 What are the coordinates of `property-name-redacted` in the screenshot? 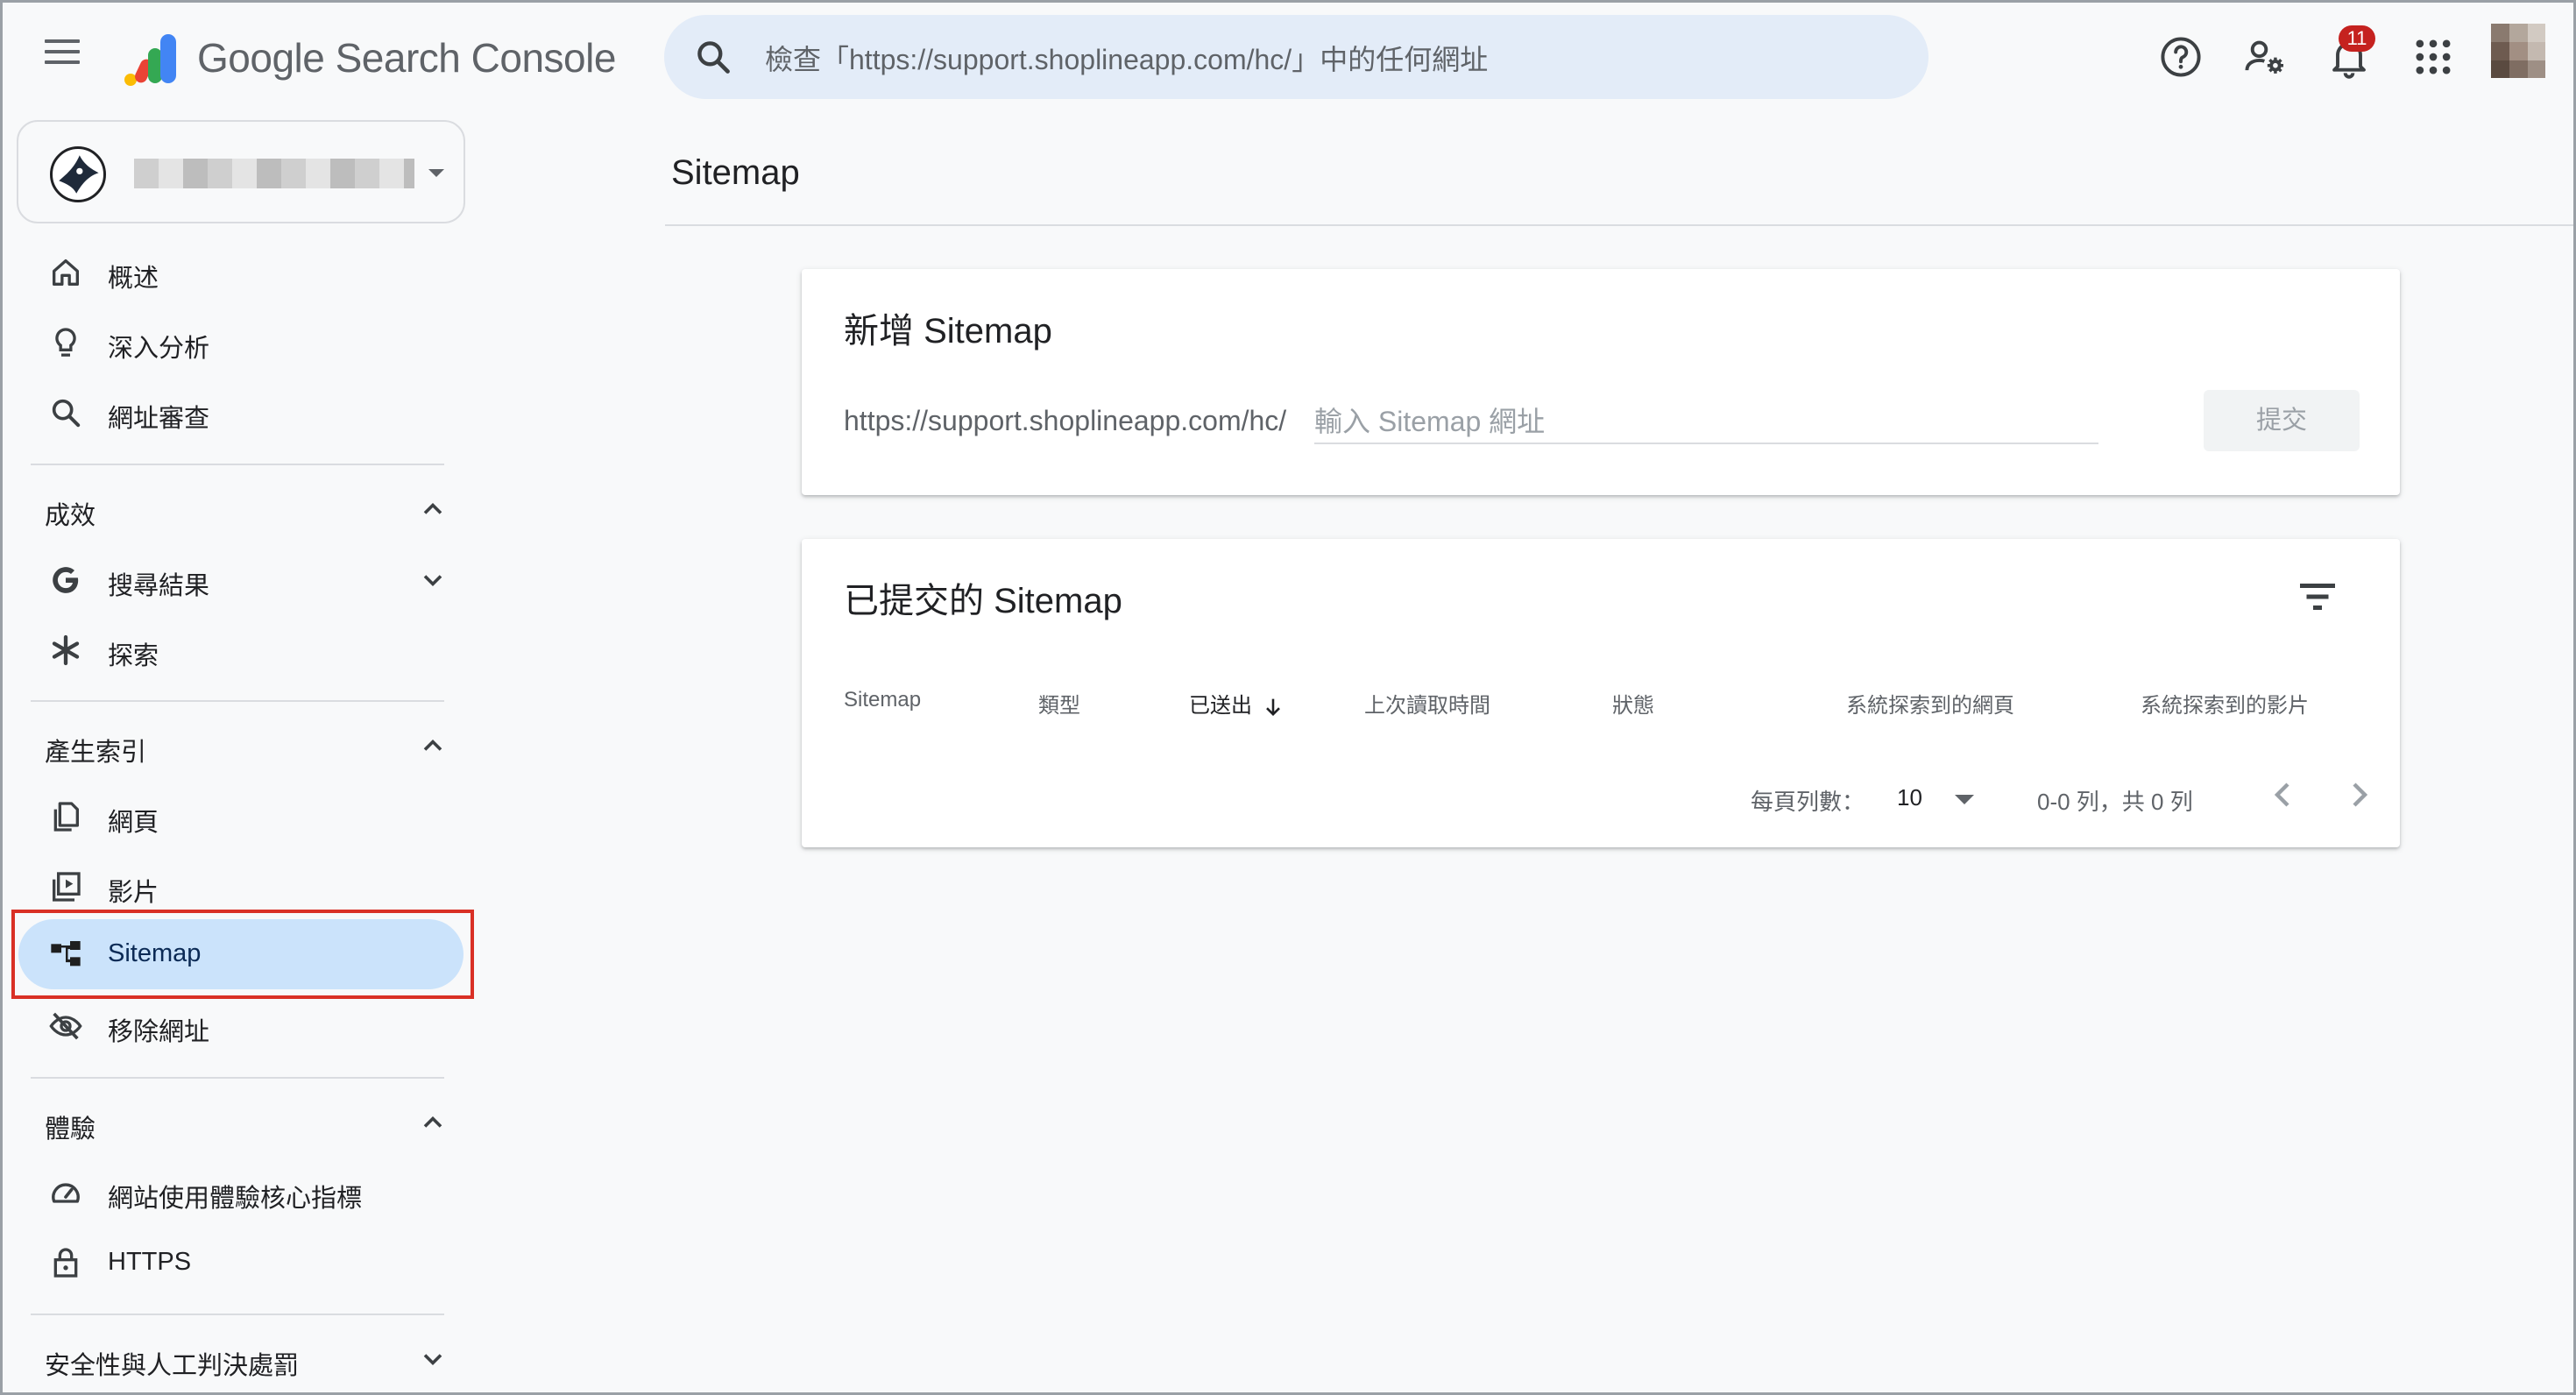 It's located at (274, 173).